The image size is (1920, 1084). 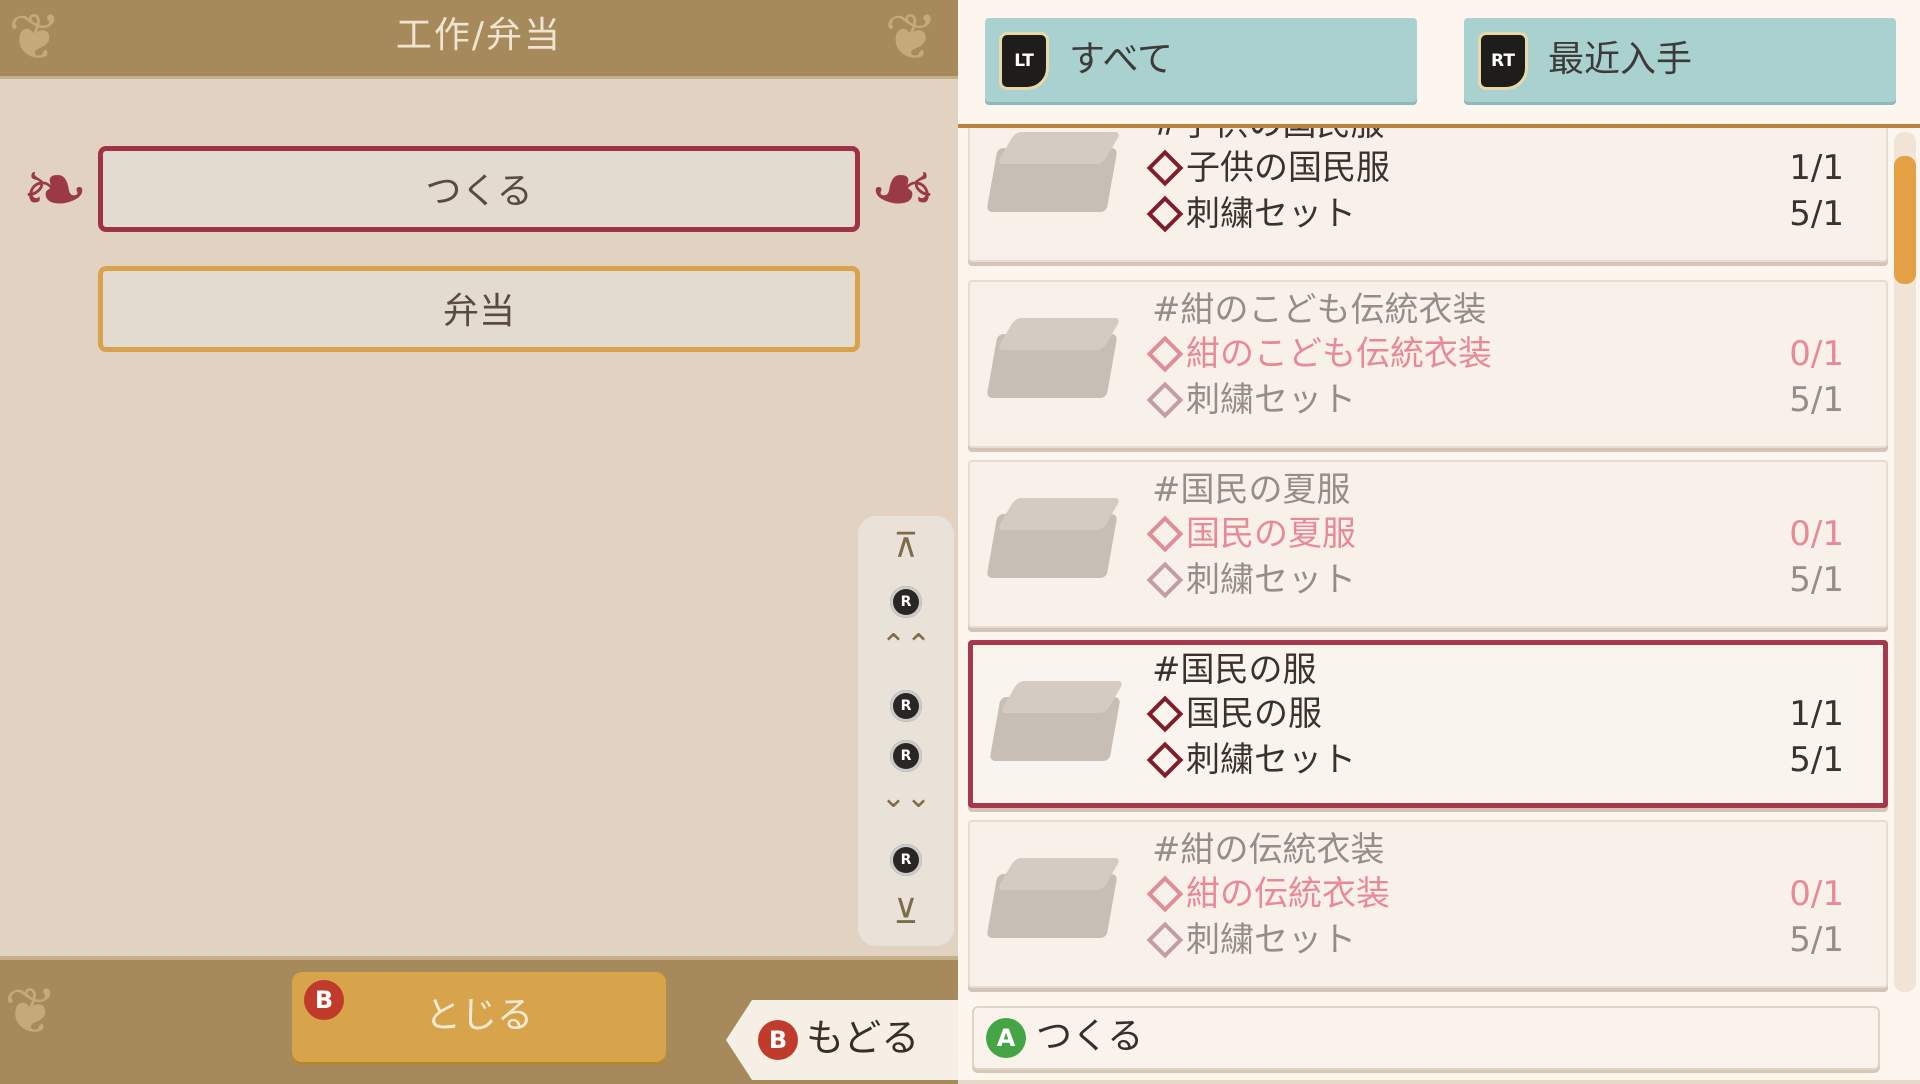 I want to click on recipe-item: #紺のこども伝統衣装 紺のこども伝統衣装 0/1 刺繍セット 5/1, so click(x=1428, y=364).